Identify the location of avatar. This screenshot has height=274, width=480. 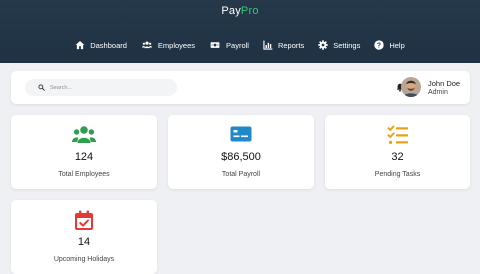
(411, 87).